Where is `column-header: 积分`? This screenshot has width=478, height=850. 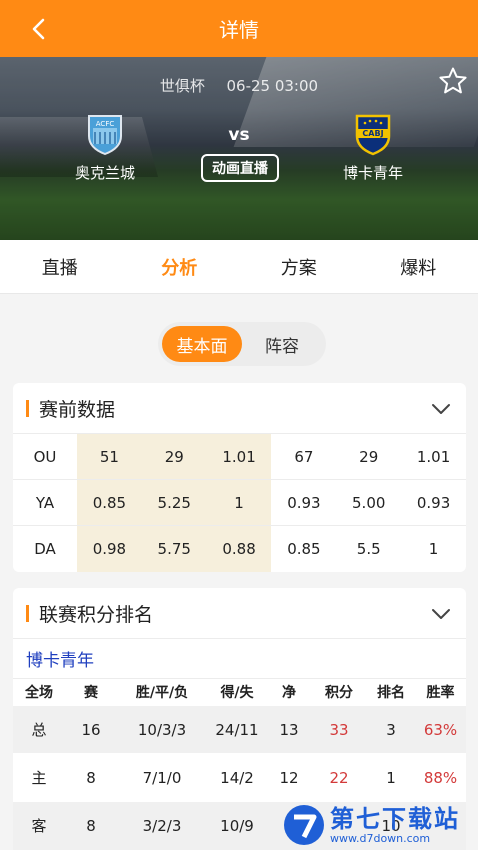 column-header: 积分 is located at coordinates (339, 692).